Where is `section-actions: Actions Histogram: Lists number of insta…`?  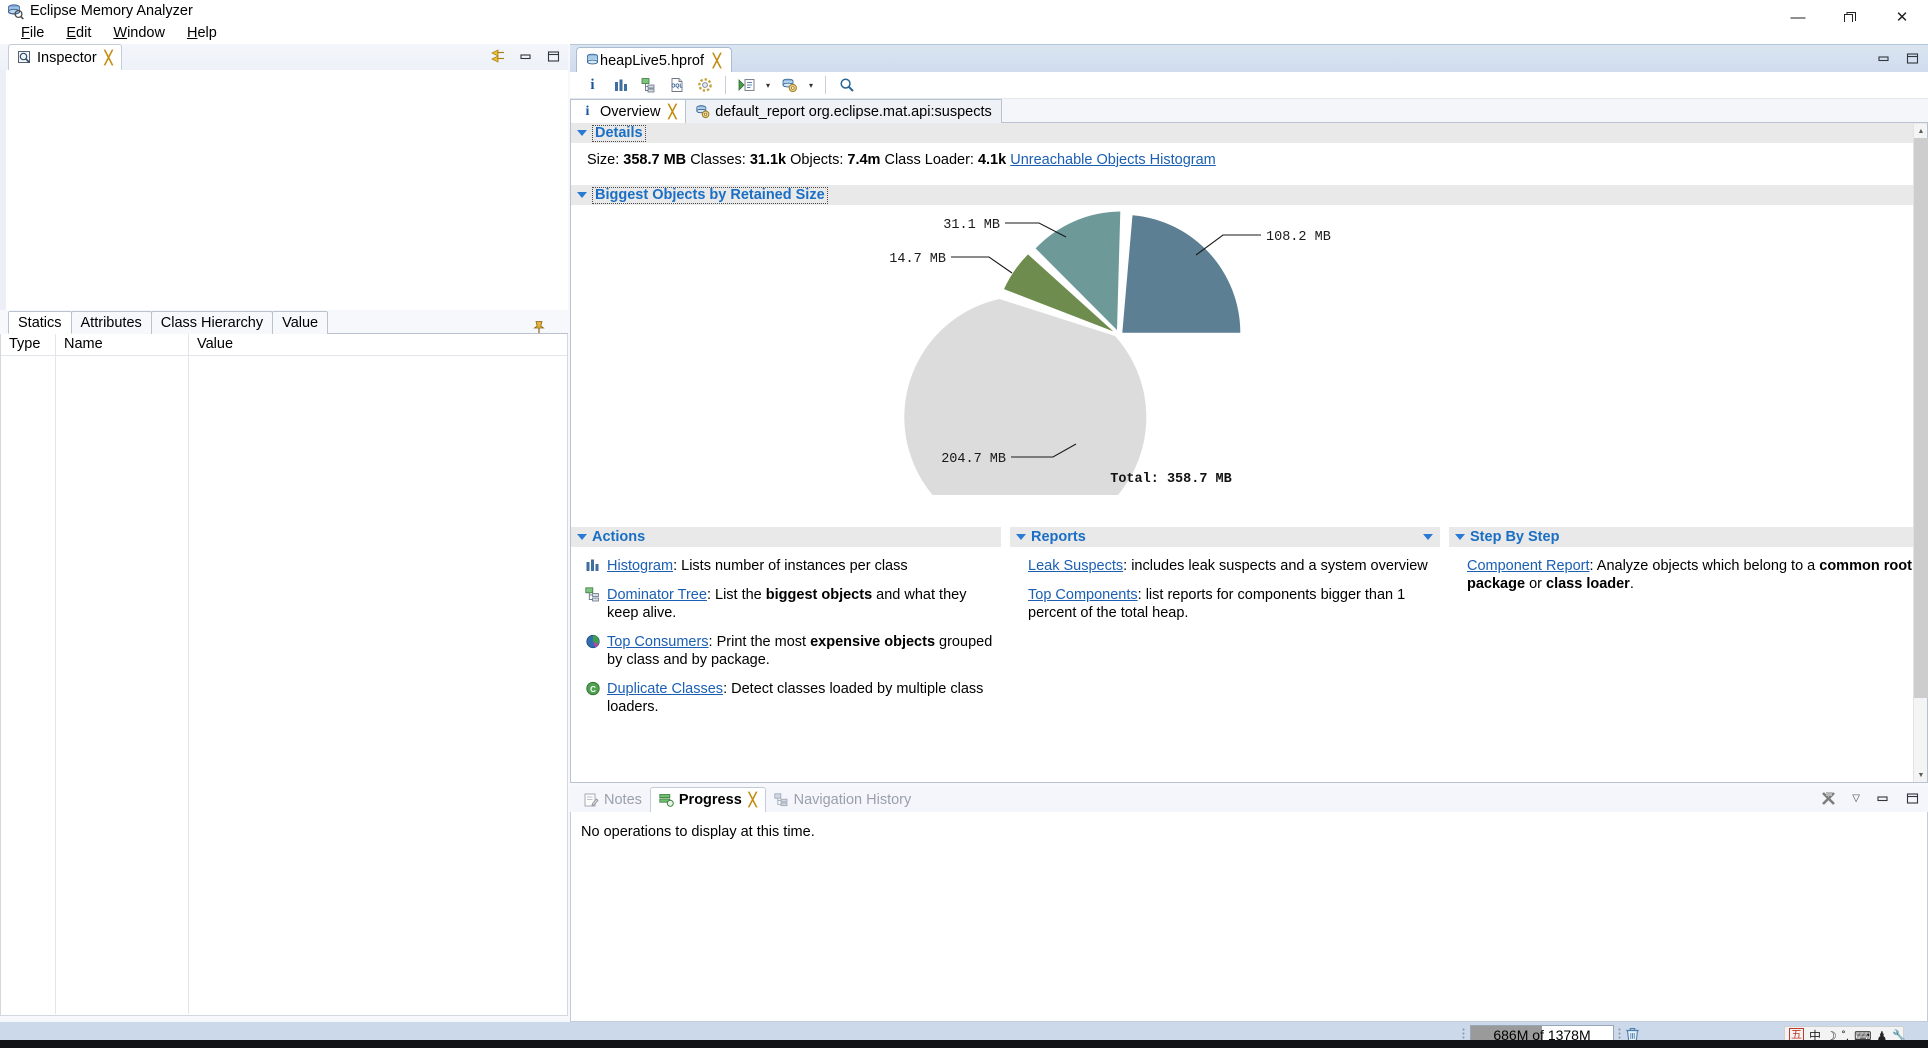
section-actions: Actions Histogram: Lists number of insta… is located at coordinates (786, 627).